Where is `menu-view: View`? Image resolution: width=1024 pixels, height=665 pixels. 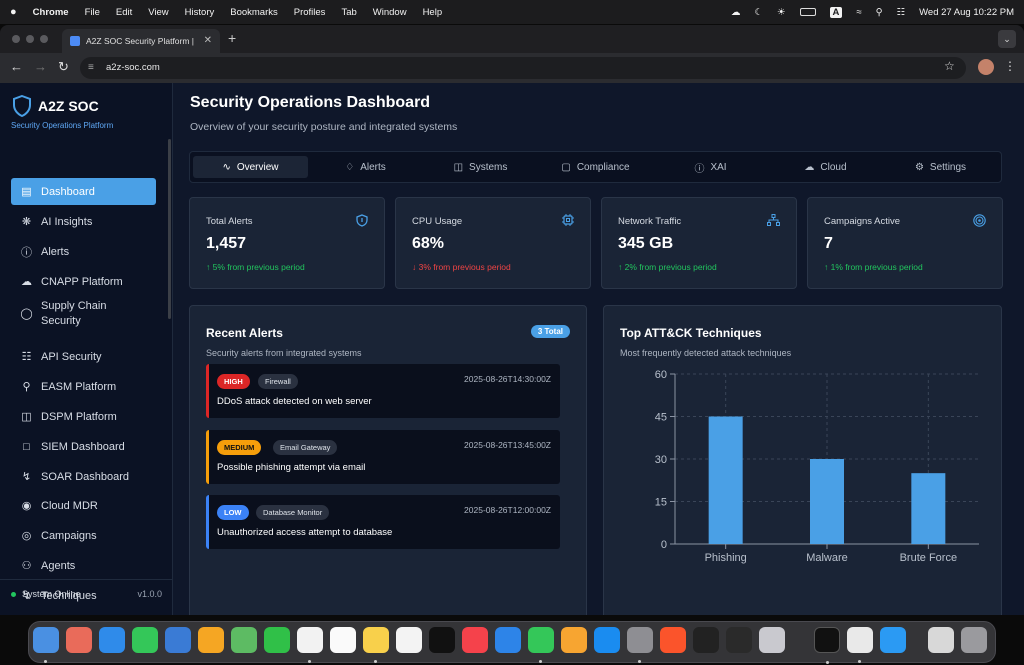
menu-view: View is located at coordinates (158, 12).